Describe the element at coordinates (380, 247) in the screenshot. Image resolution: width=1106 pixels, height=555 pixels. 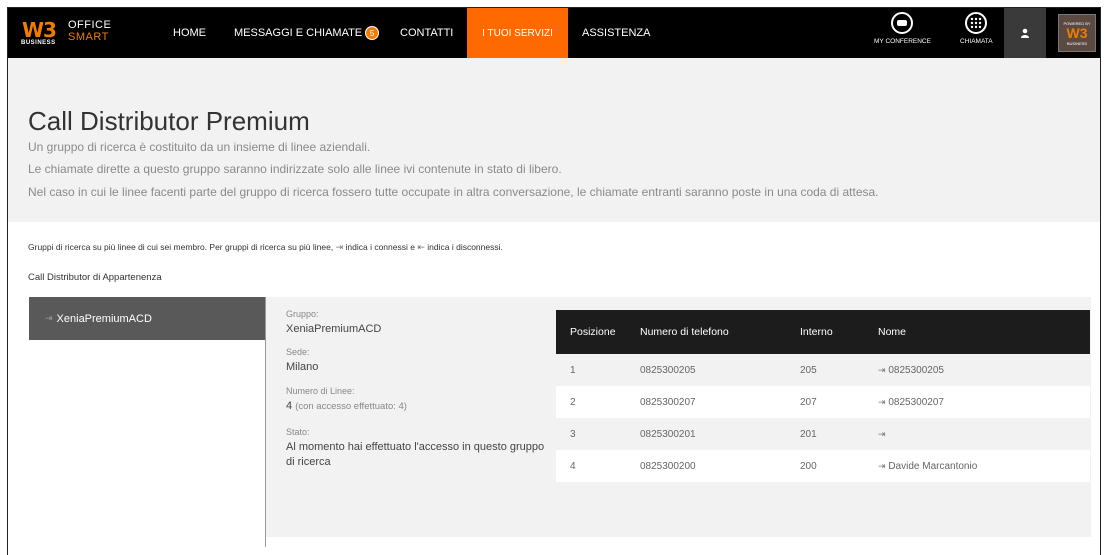
I see `info-text-2: indica i connessi e` at that location.